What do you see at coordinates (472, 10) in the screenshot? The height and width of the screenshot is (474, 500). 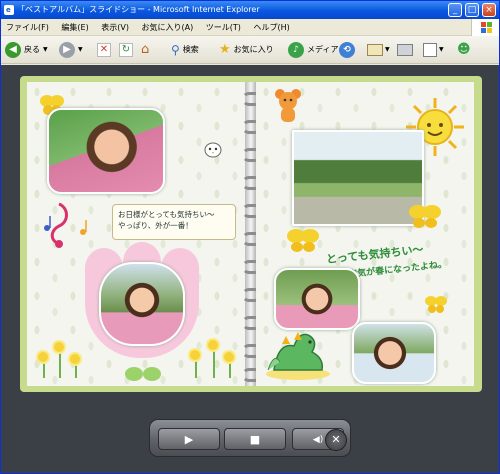 I see `maximize-button: □` at bounding box center [472, 10].